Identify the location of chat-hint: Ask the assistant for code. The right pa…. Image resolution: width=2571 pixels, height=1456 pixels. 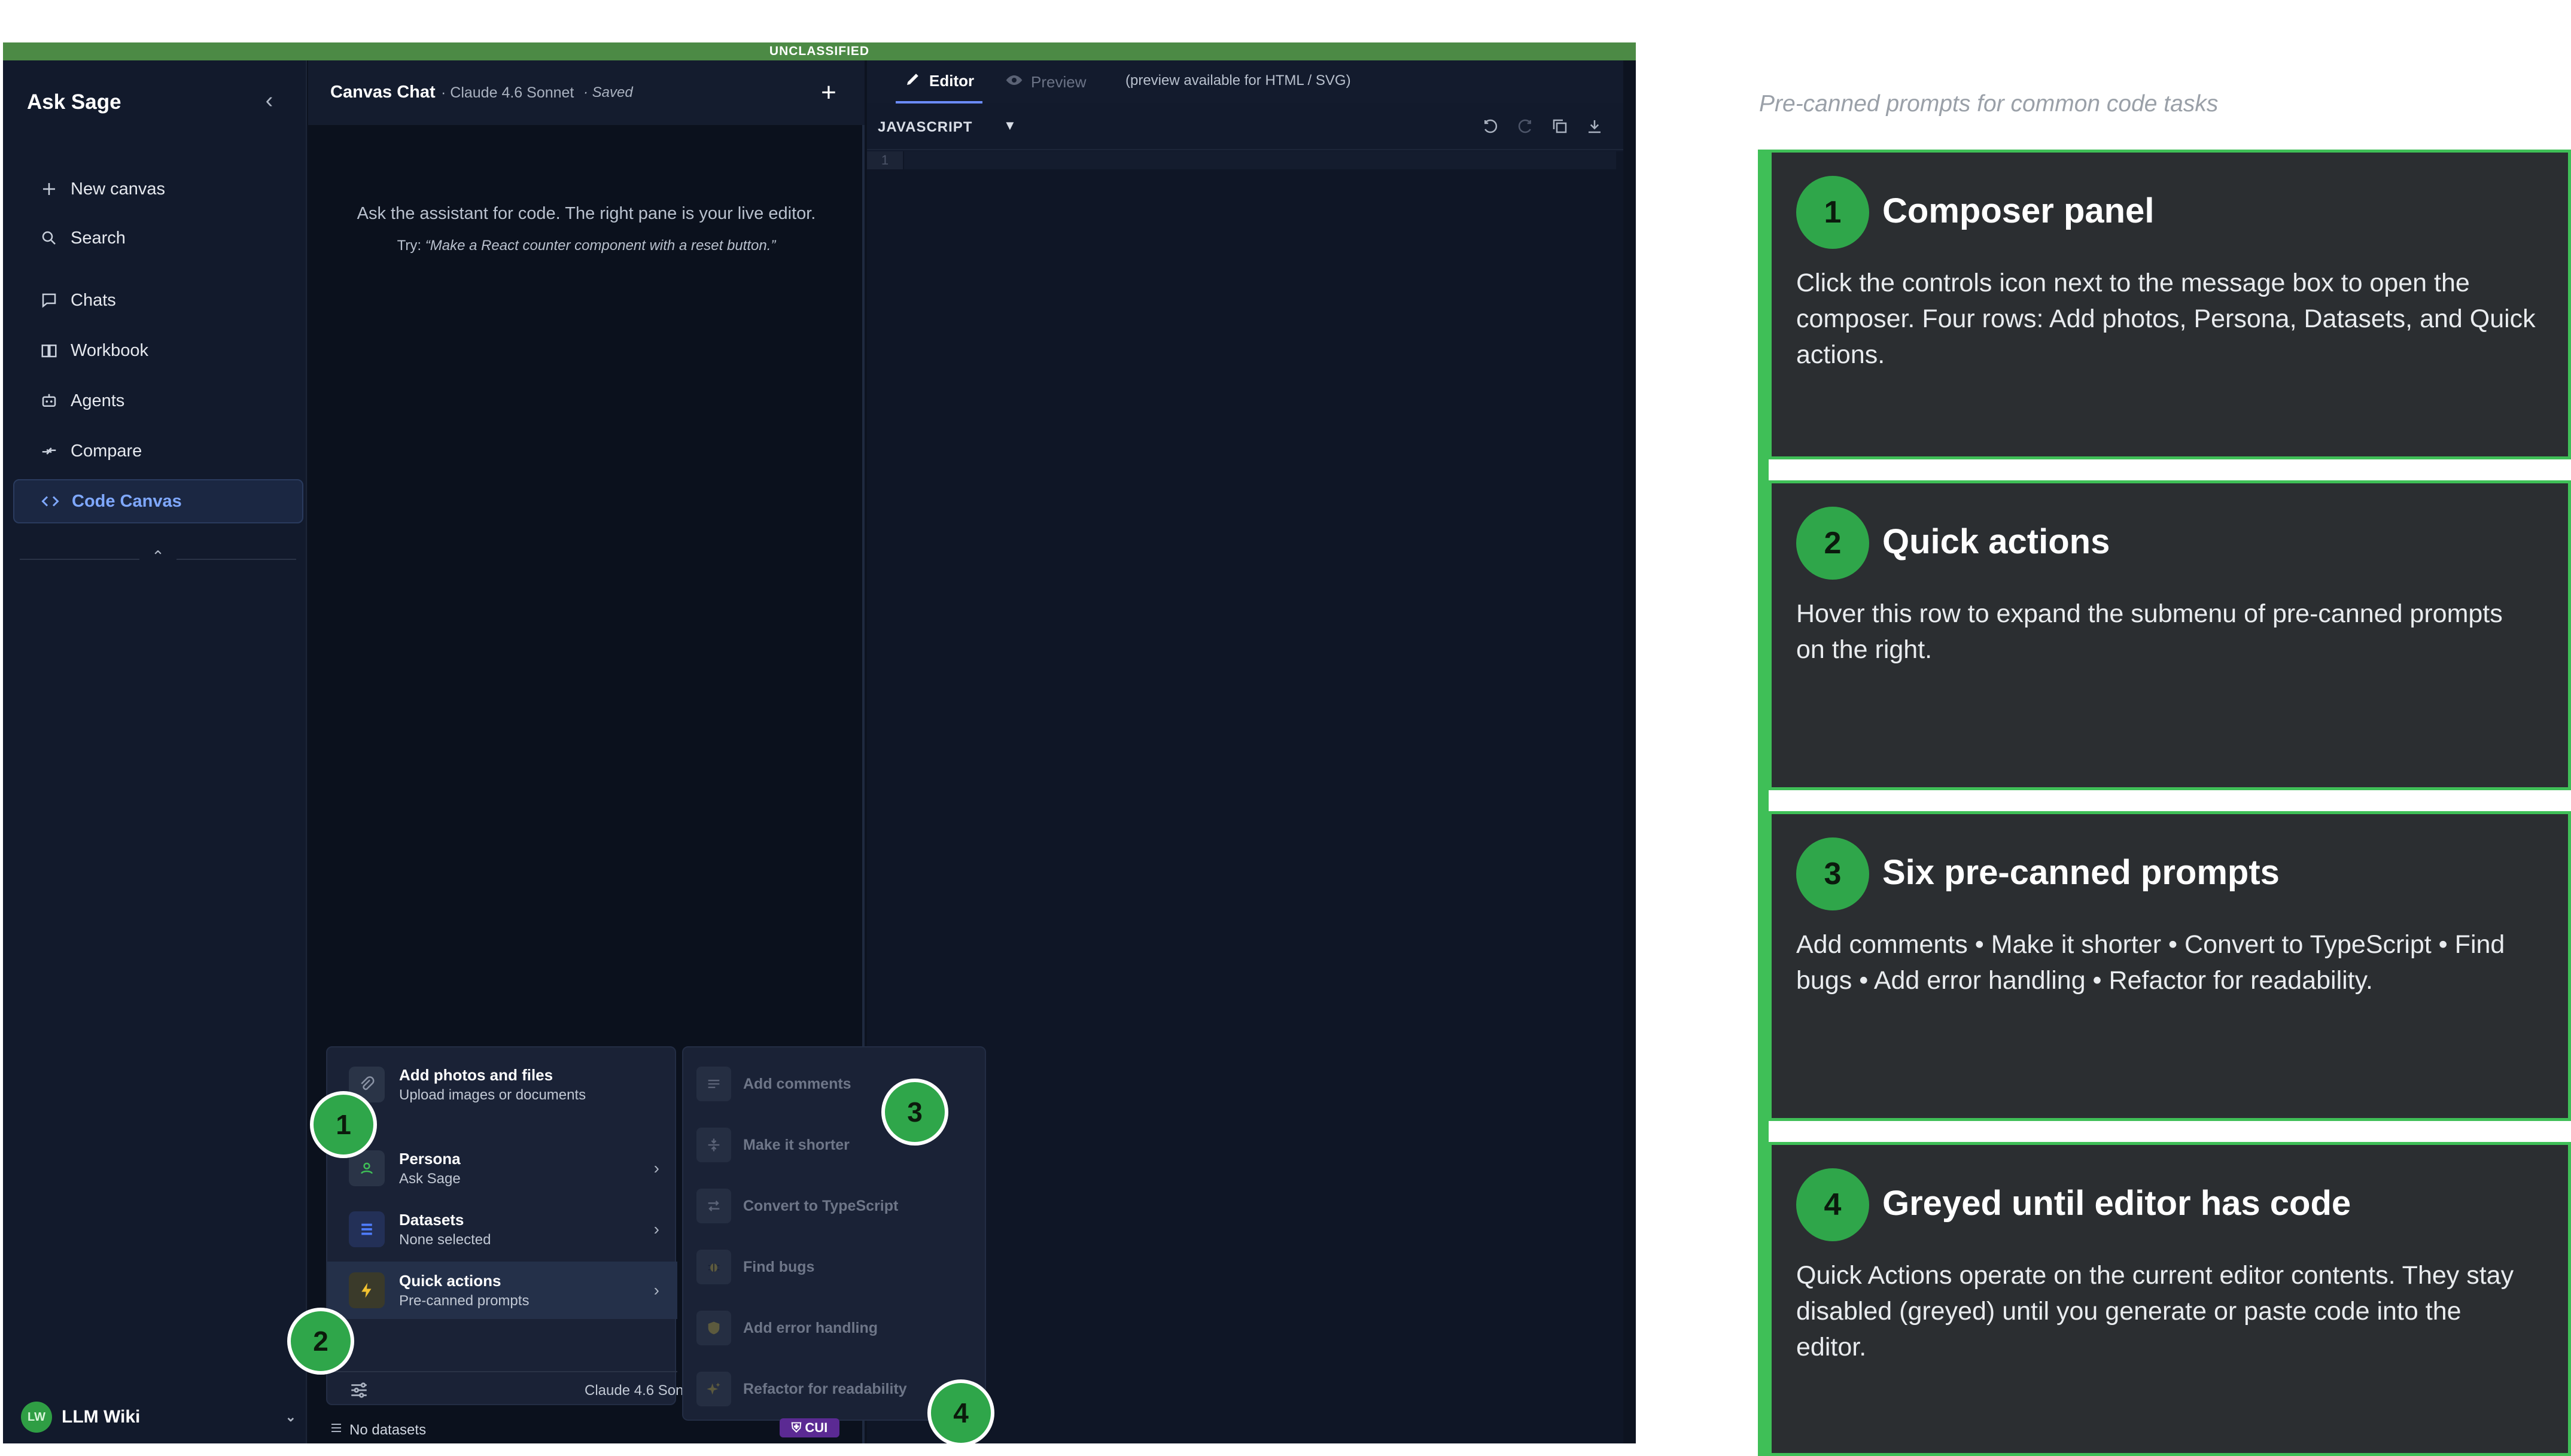
(586, 214).